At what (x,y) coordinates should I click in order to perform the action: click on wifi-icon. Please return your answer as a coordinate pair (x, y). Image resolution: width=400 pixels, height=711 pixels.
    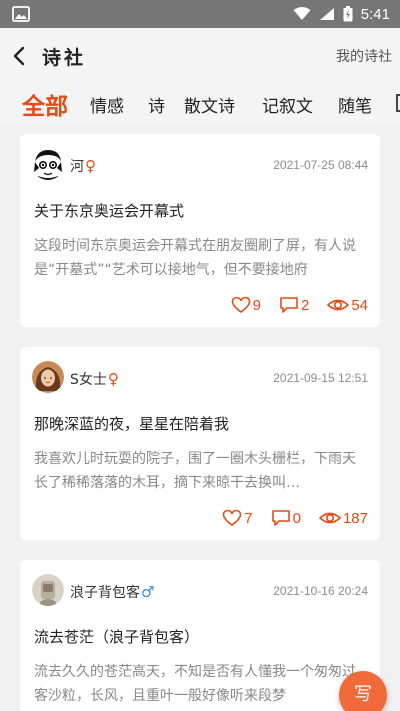
    Looking at the image, I should click on (302, 13).